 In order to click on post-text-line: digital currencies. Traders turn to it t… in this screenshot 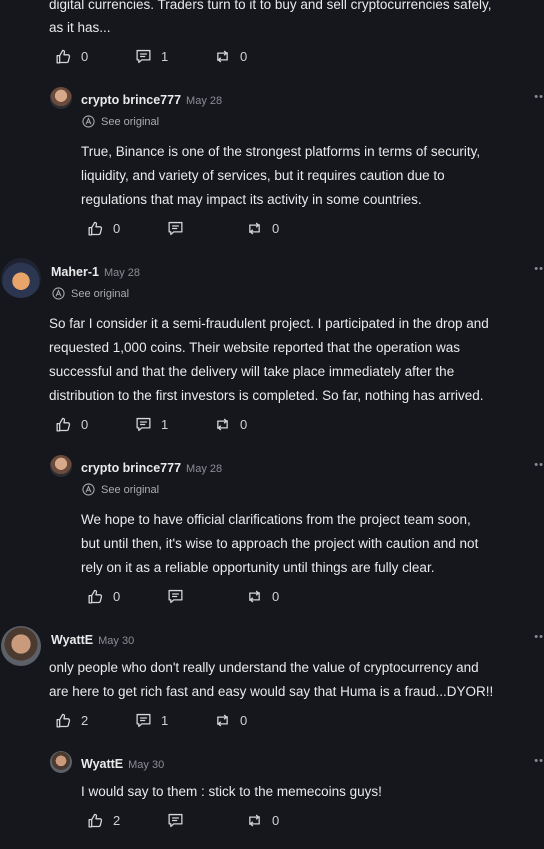, I will do `click(270, 6)`.